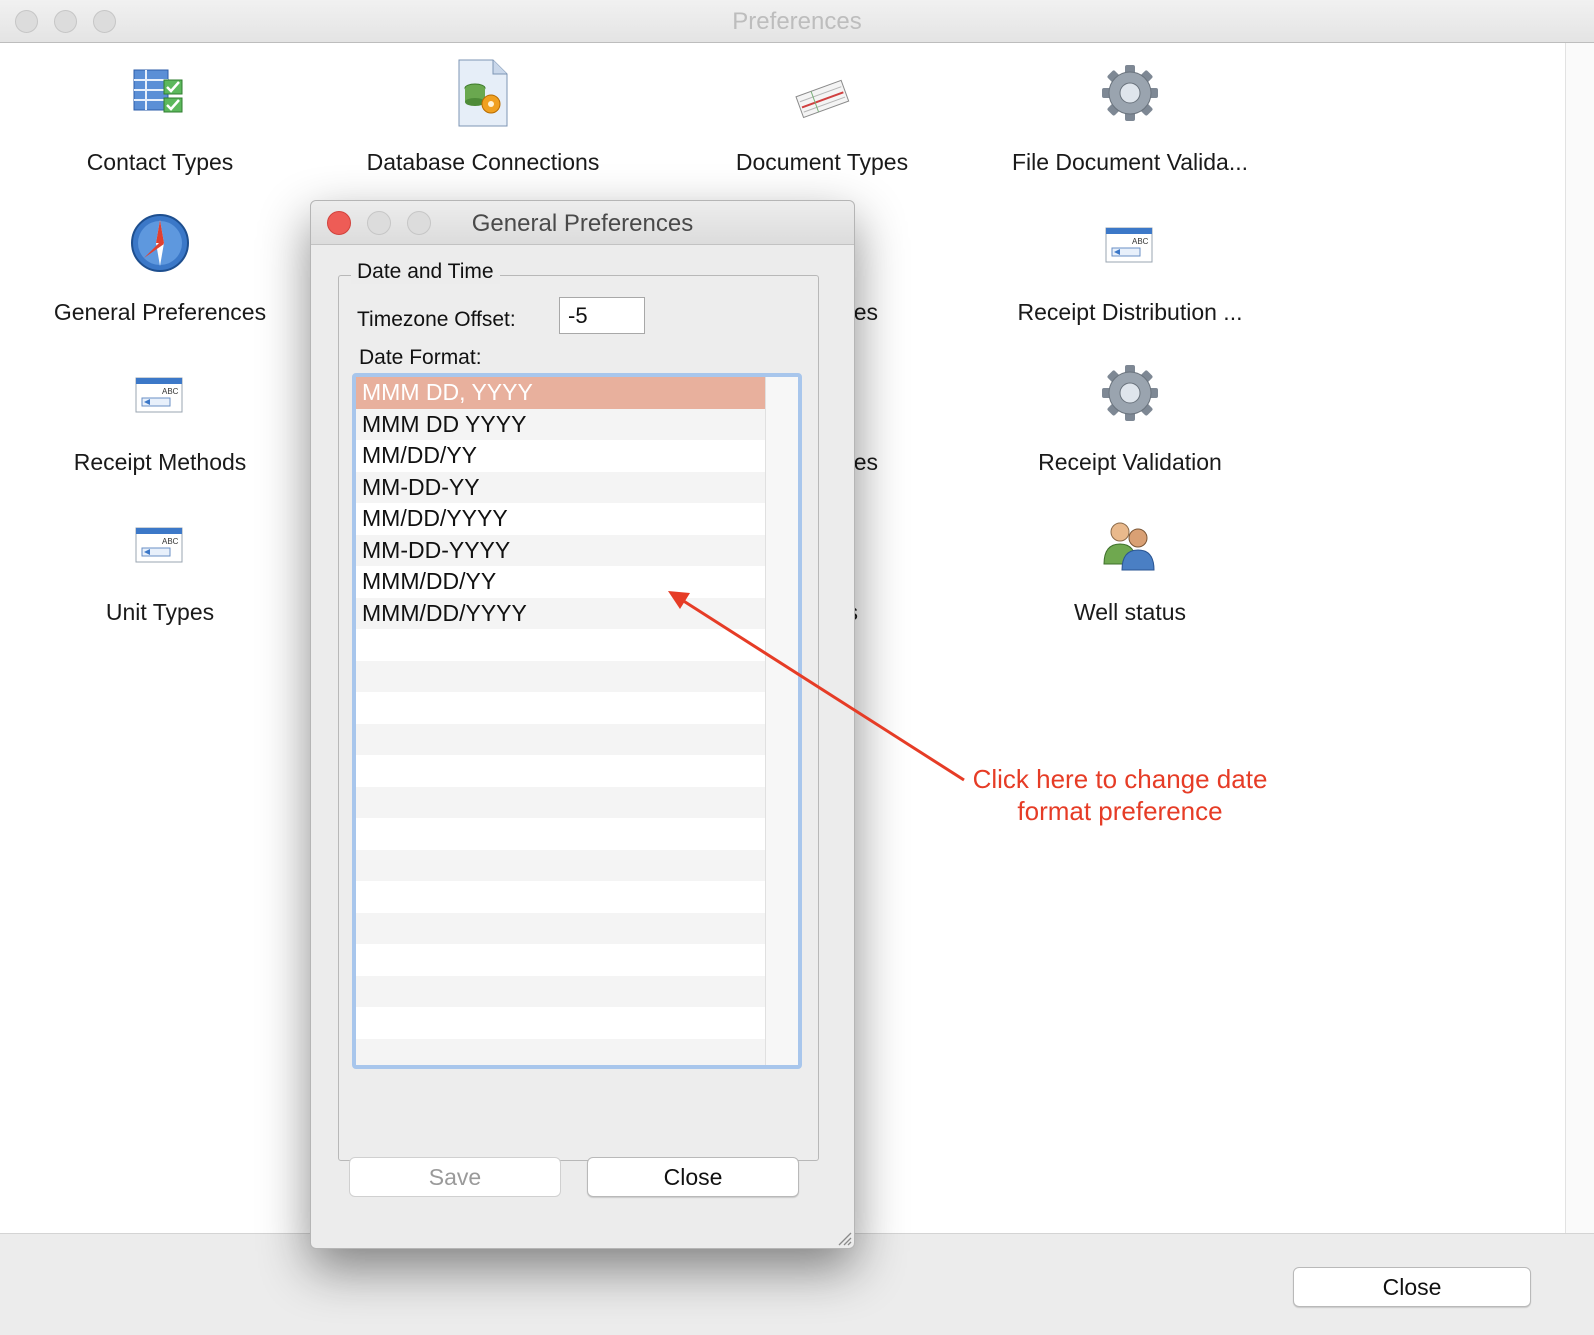 The height and width of the screenshot is (1335, 1594). I want to click on date-format-option: MM/DD/YYYY, so click(560, 519).